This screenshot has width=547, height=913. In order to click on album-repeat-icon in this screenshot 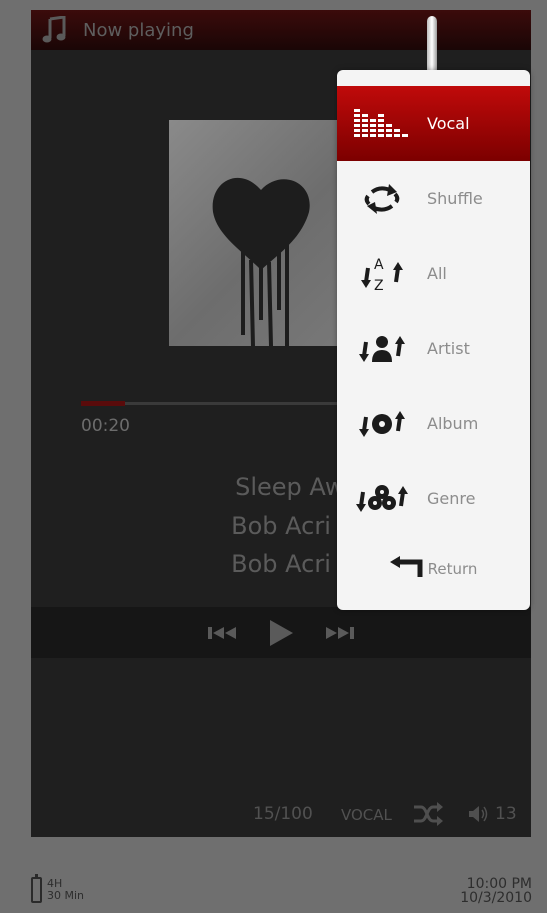, I will do `click(382, 424)`.